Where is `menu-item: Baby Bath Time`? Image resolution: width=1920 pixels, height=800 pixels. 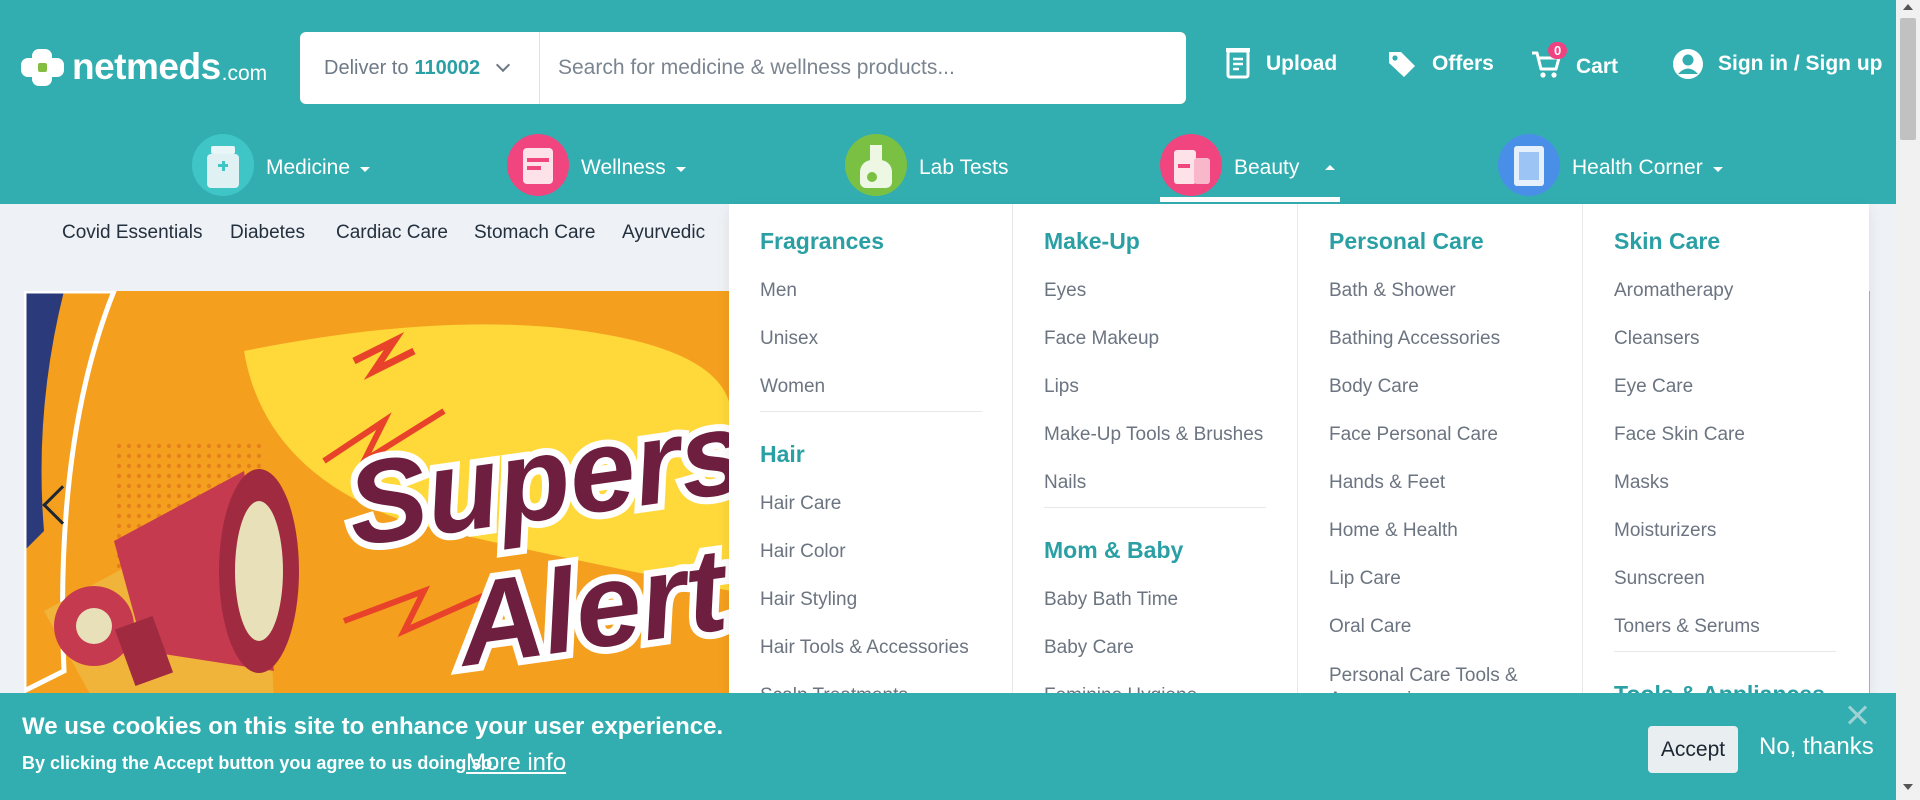 menu-item: Baby Bath Time is located at coordinates (1111, 600).